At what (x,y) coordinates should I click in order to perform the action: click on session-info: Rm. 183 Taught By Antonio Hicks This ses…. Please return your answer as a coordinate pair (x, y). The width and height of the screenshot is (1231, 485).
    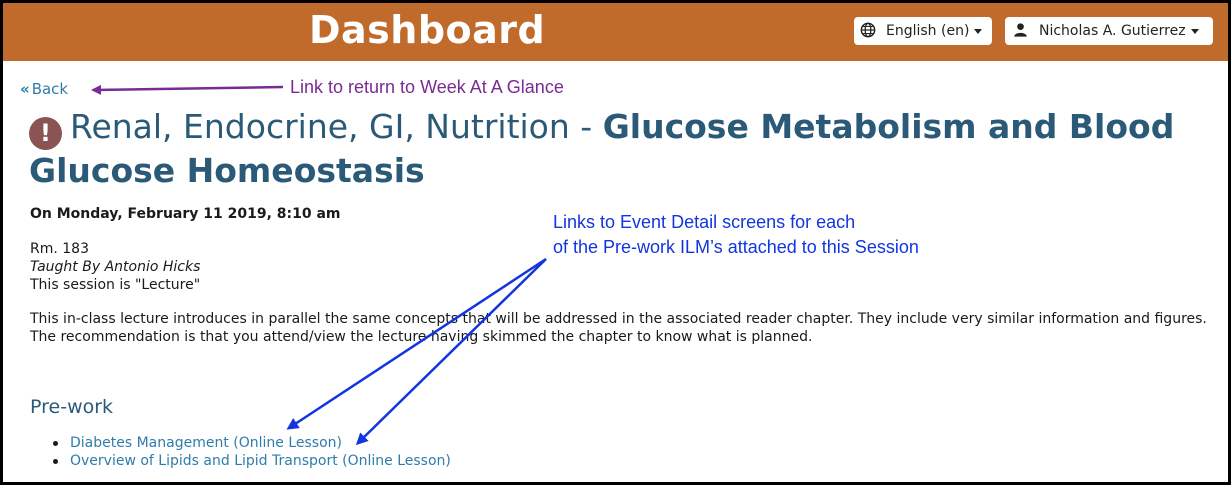
    Looking at the image, I should click on (115, 267).